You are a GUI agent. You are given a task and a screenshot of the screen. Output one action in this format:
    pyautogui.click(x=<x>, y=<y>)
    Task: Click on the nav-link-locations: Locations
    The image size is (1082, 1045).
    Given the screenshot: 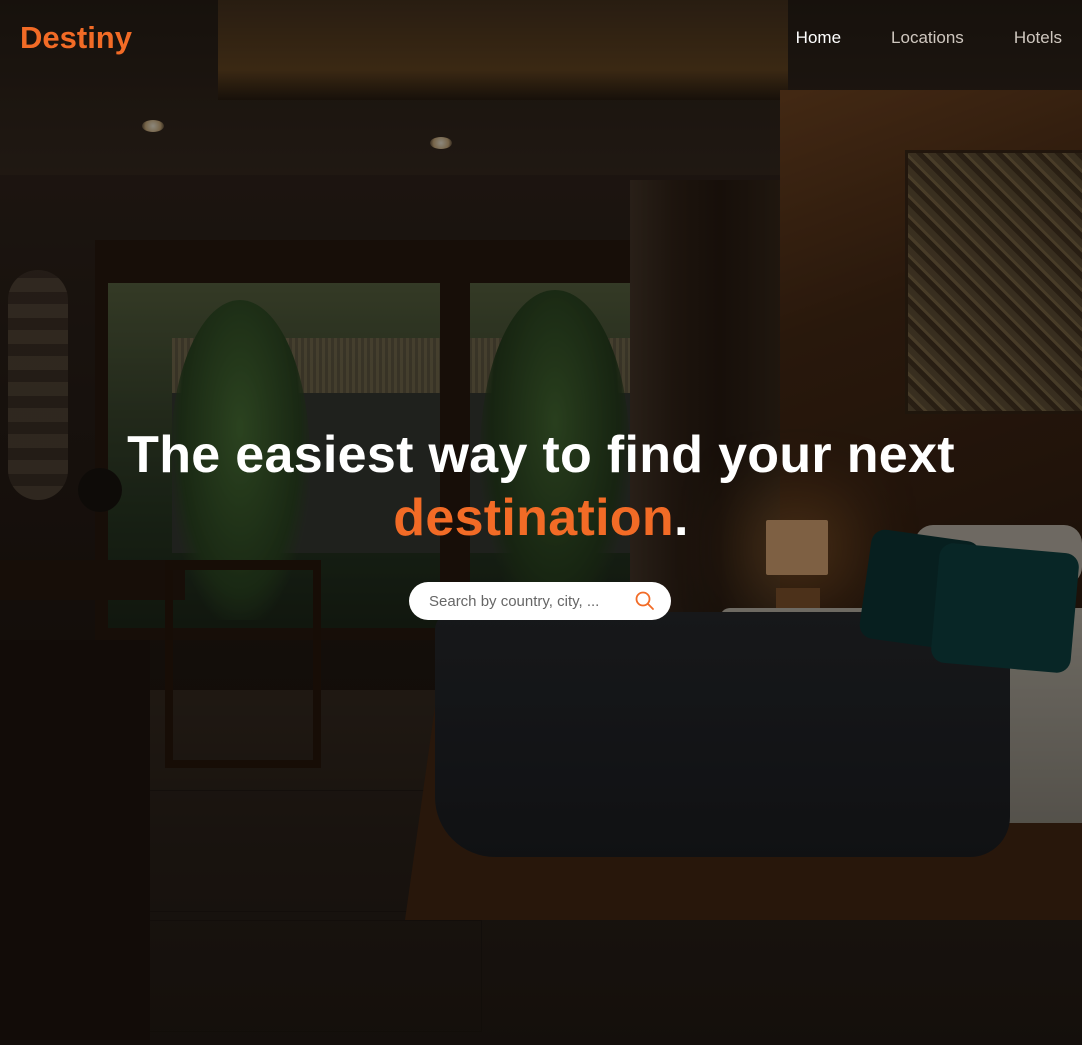 What is the action you would take?
    pyautogui.click(x=927, y=38)
    